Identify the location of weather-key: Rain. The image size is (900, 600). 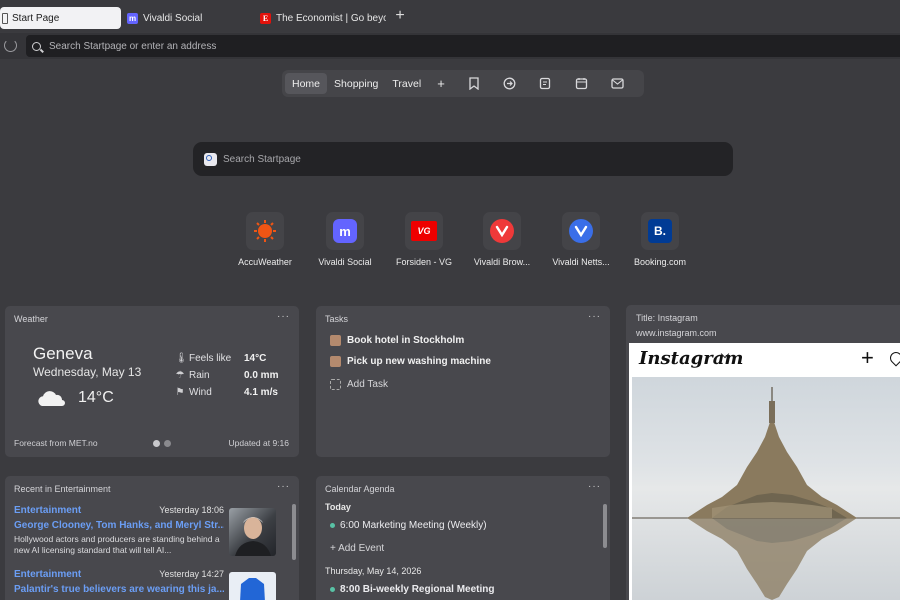
(199, 375).